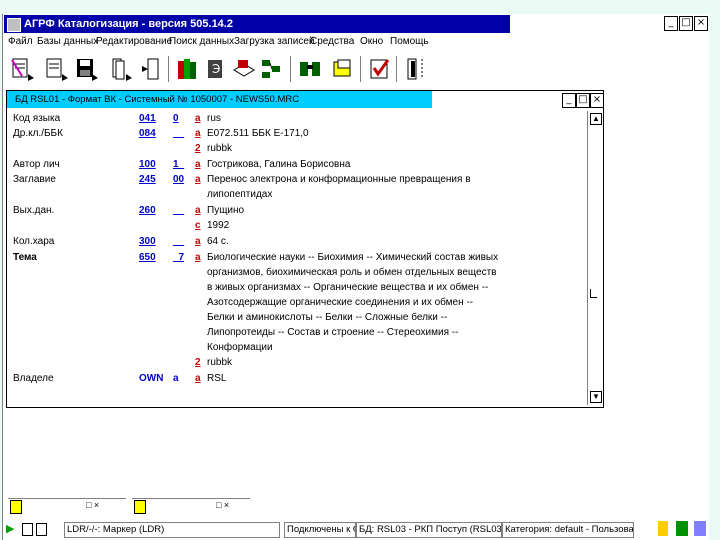  I want to click on save-icon, so click(86, 69).